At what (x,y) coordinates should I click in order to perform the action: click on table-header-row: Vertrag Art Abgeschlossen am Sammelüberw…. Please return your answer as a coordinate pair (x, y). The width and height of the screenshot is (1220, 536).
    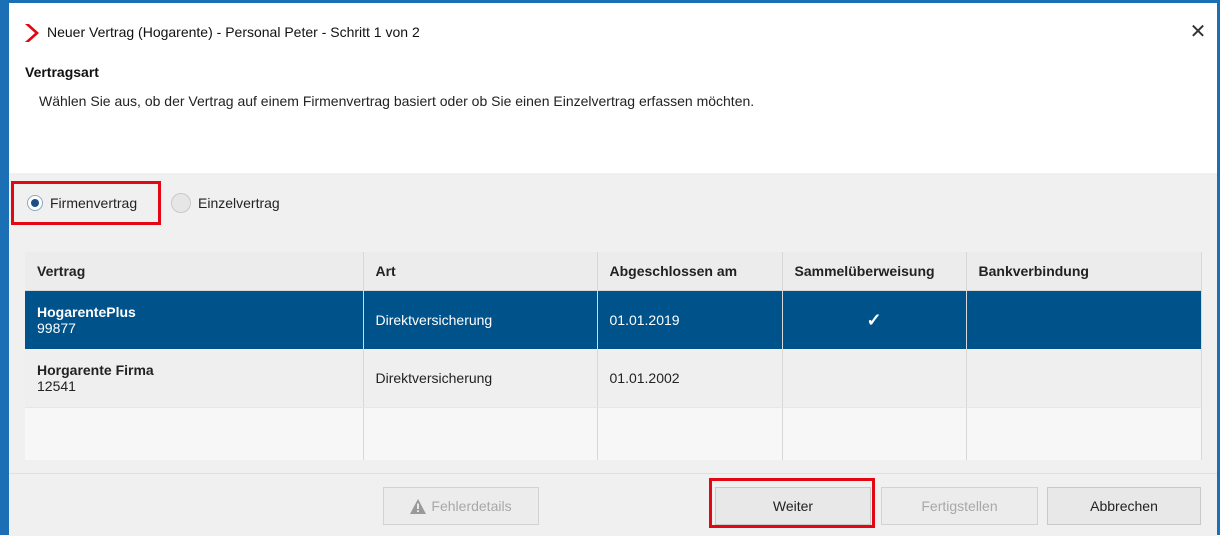
    Looking at the image, I should click on (613, 271).